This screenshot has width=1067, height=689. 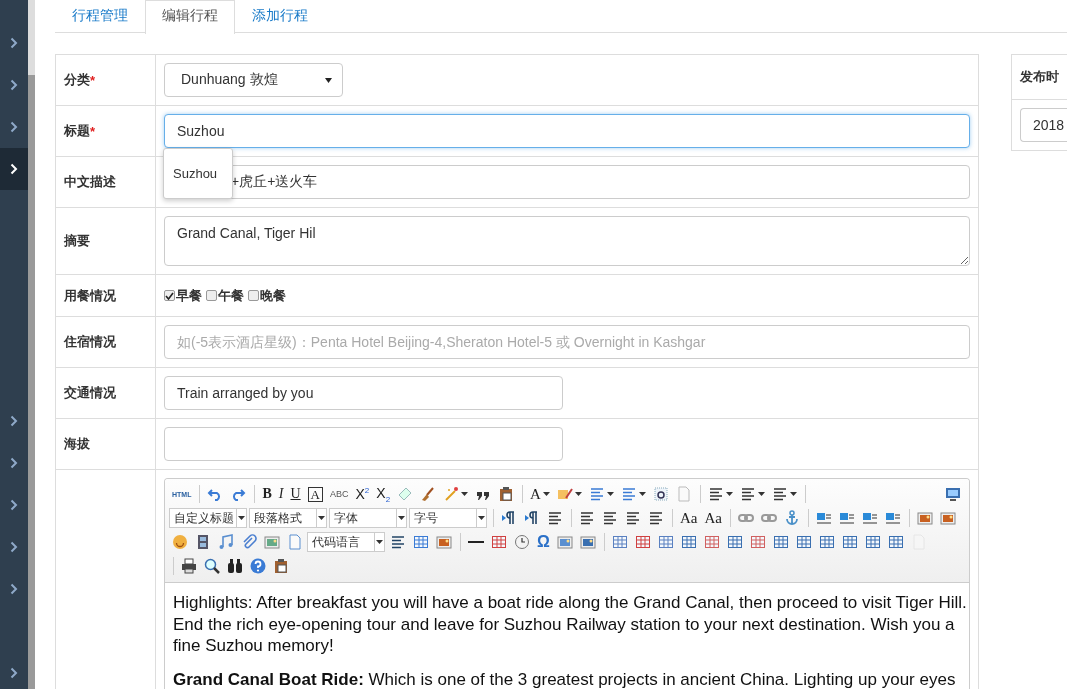 What do you see at coordinates (90, 295) in the screenshot?
I see `field-label: 用餐情况` at bounding box center [90, 295].